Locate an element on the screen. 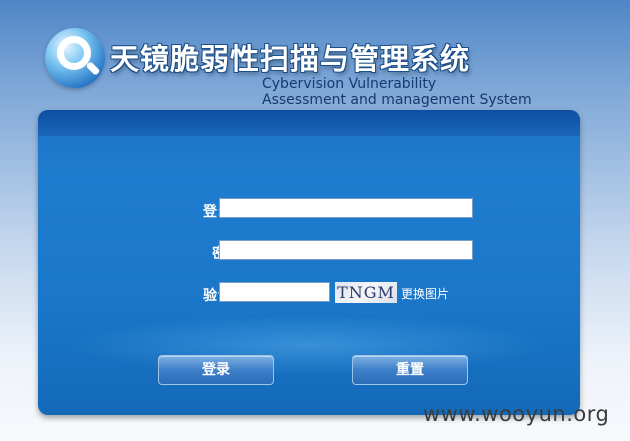 The height and width of the screenshot is (441, 630). logo-icon is located at coordinates (75, 58).